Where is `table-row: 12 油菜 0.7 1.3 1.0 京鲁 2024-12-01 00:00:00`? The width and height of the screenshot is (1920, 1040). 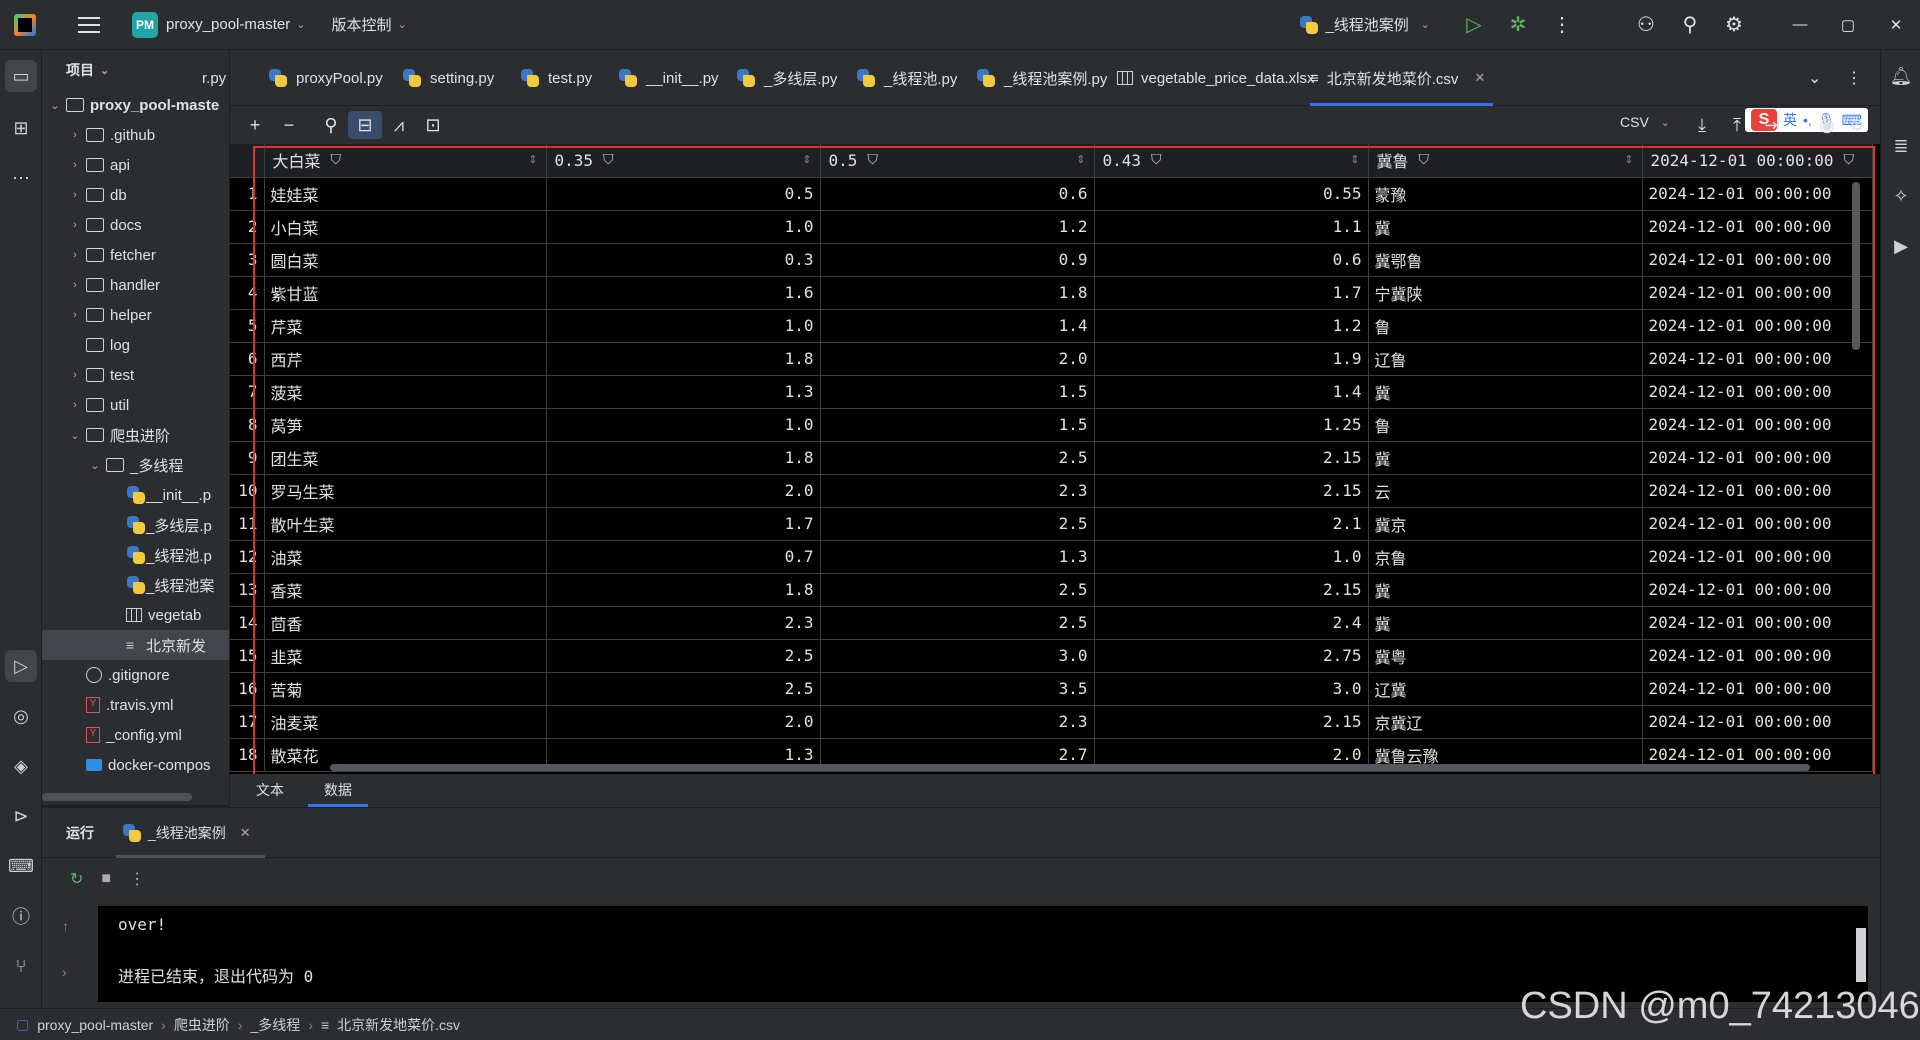
table-row: 12 油菜 0.7 1.3 1.0 京鲁 2024-12-01 00:00:00 is located at coordinates (1051, 557).